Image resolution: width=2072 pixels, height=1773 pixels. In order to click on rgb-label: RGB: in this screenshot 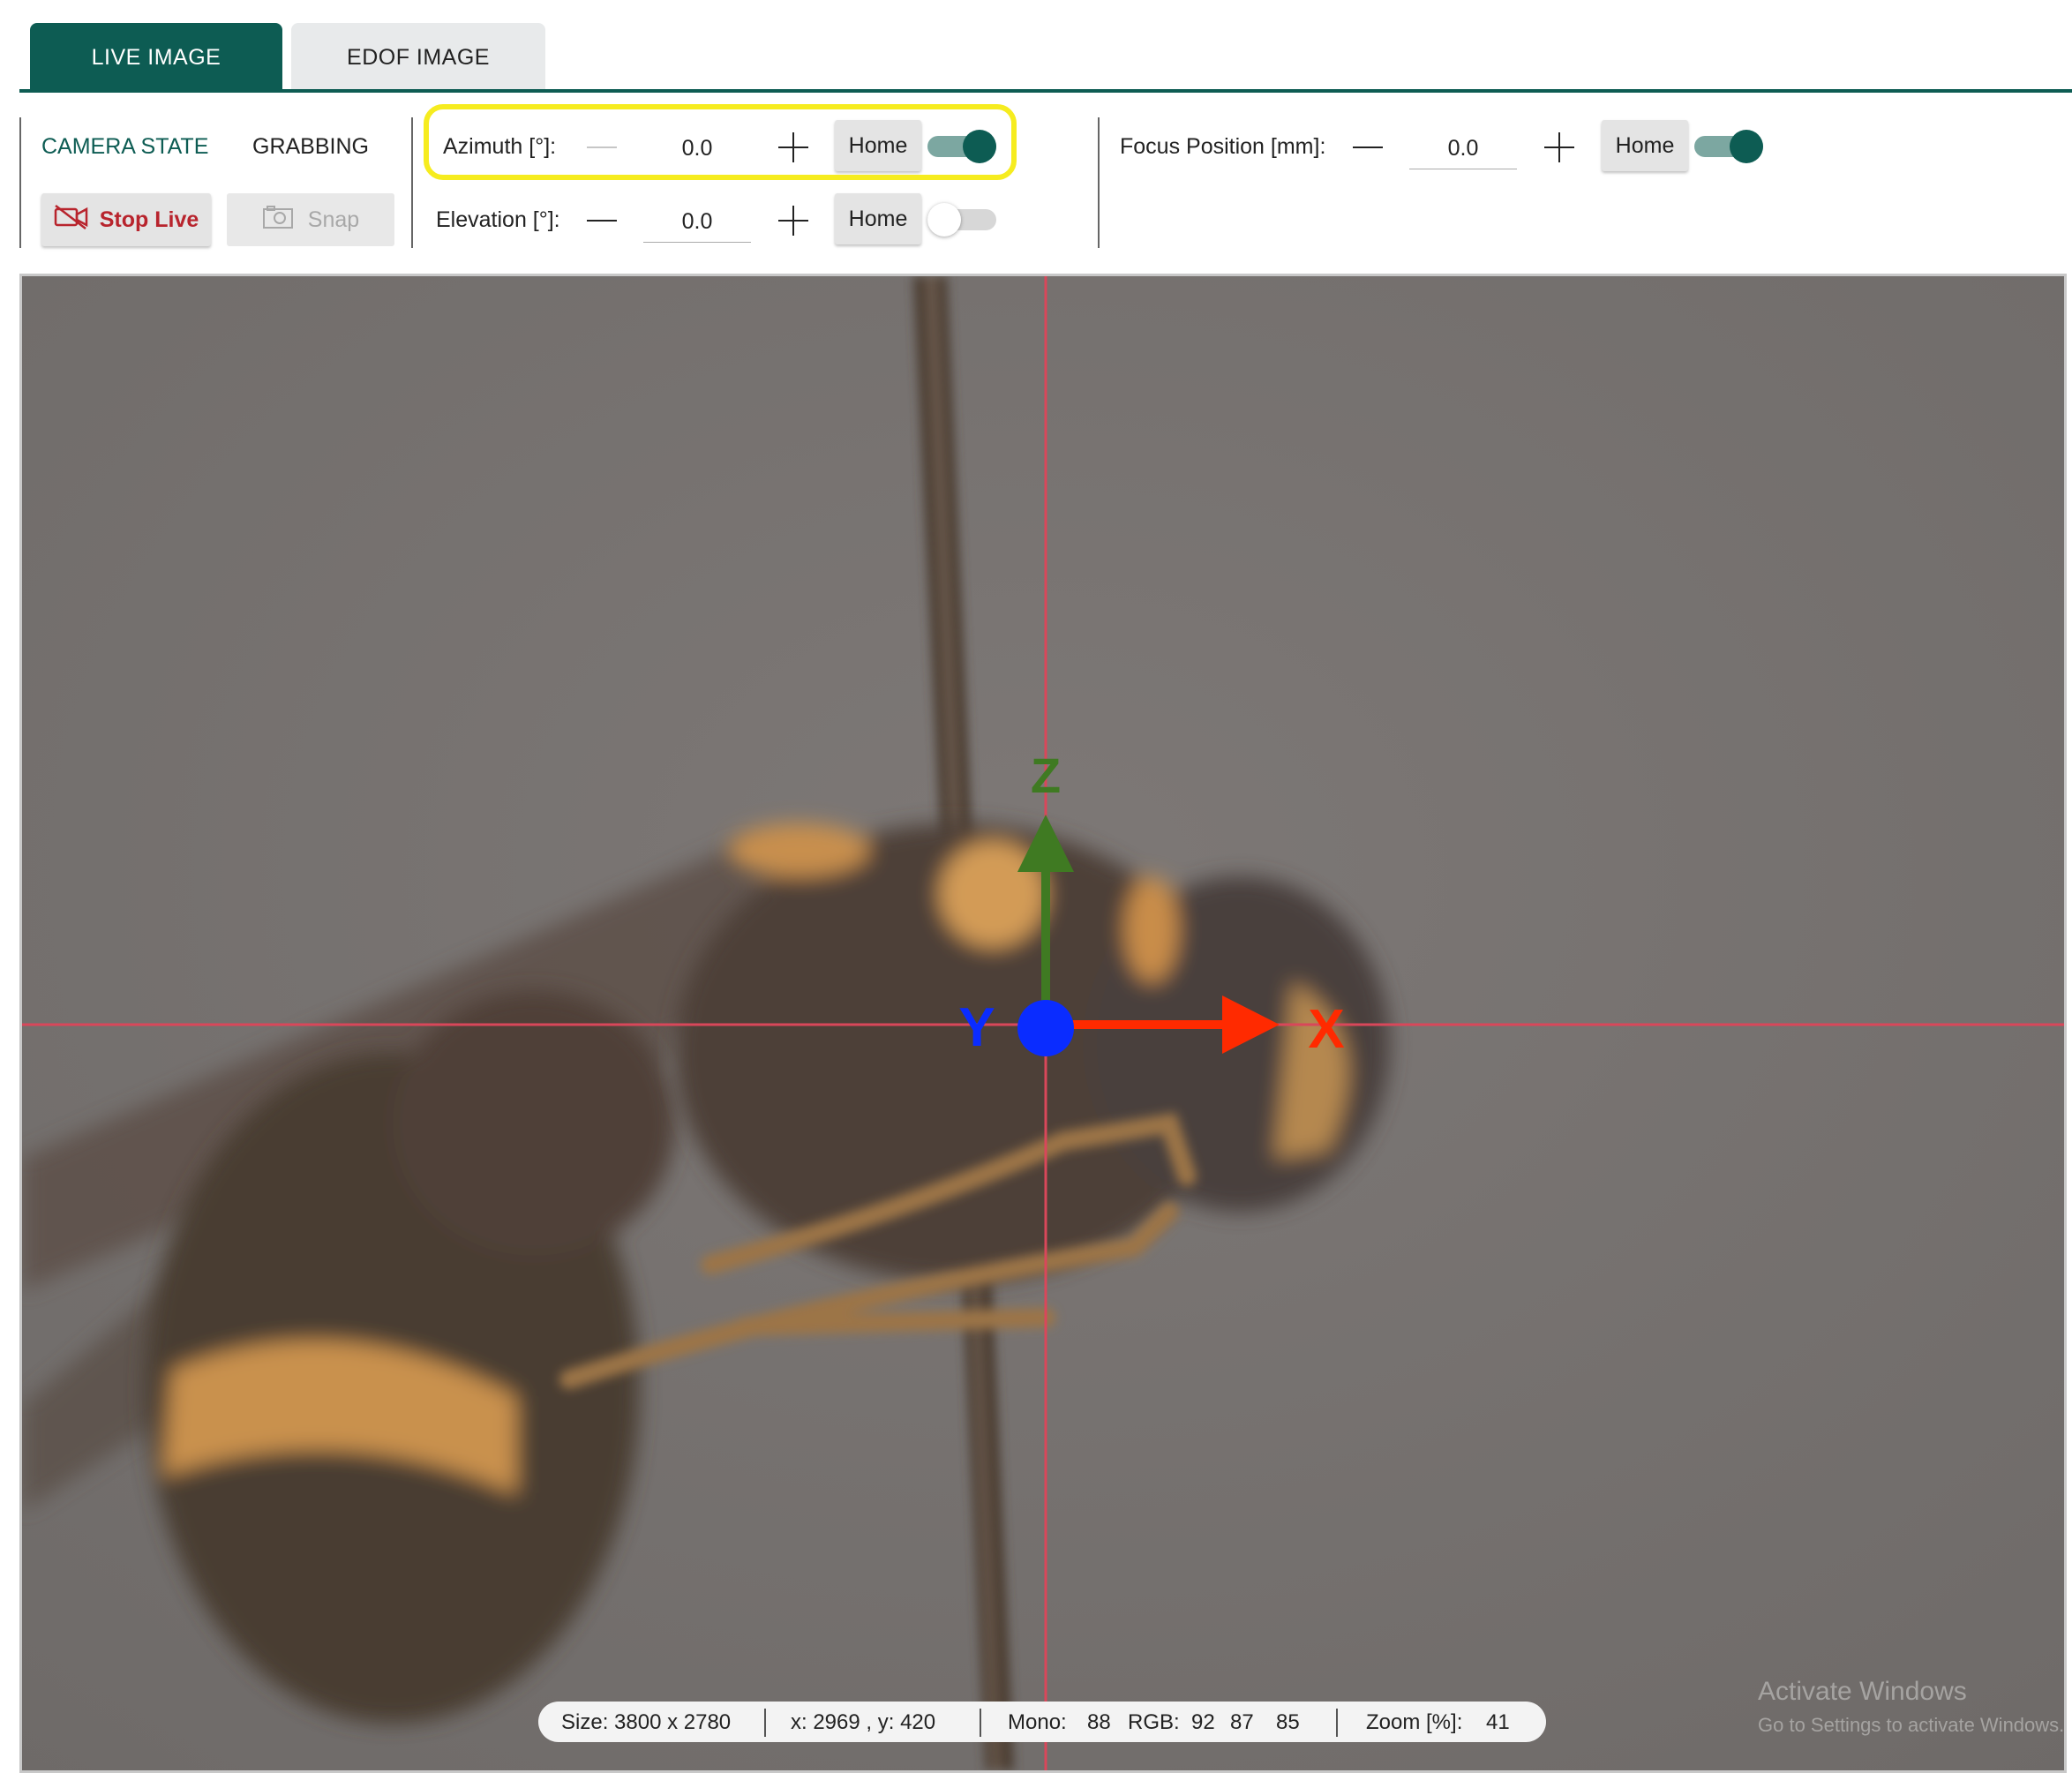, I will do `click(1154, 1722)`.